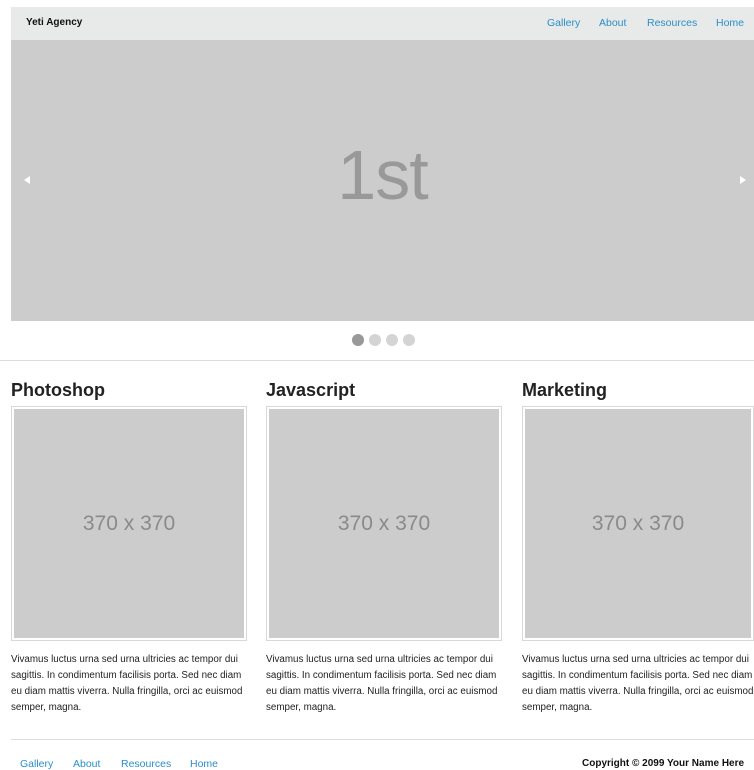 The width and height of the screenshot is (754, 770). What do you see at coordinates (382, 23) in the screenshot?
I see `top-bar: Yeti Agency Gallery About Resources Home` at bounding box center [382, 23].